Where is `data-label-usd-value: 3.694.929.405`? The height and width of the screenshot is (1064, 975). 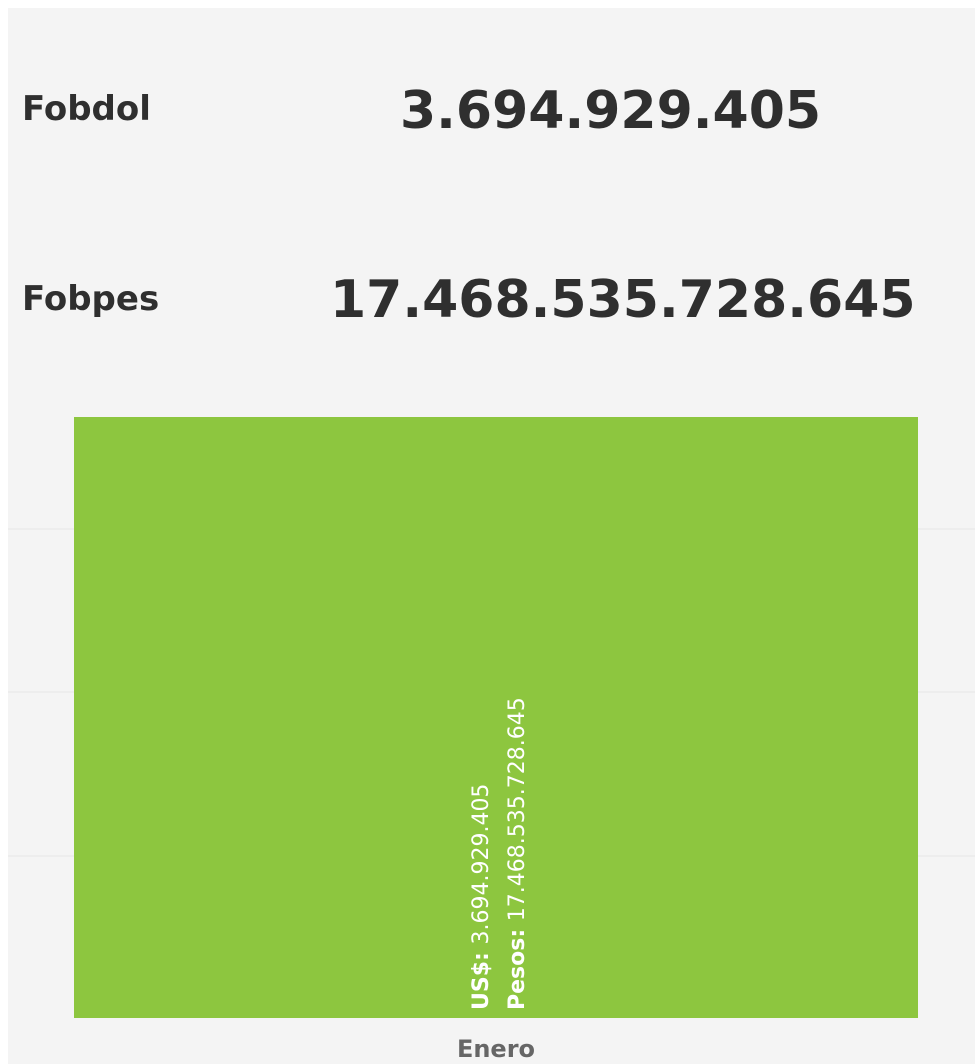
data-label-usd-value: 3.694.929.405 is located at coordinates (481, 864).